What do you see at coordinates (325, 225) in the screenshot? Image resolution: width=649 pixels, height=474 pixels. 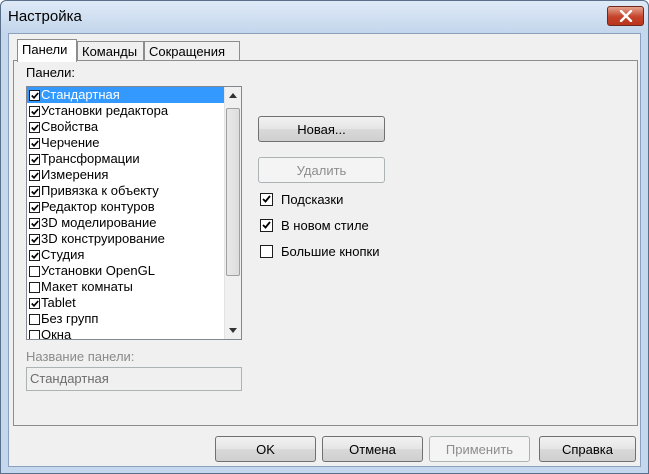 I see `new-style-label: В новом стиле` at bounding box center [325, 225].